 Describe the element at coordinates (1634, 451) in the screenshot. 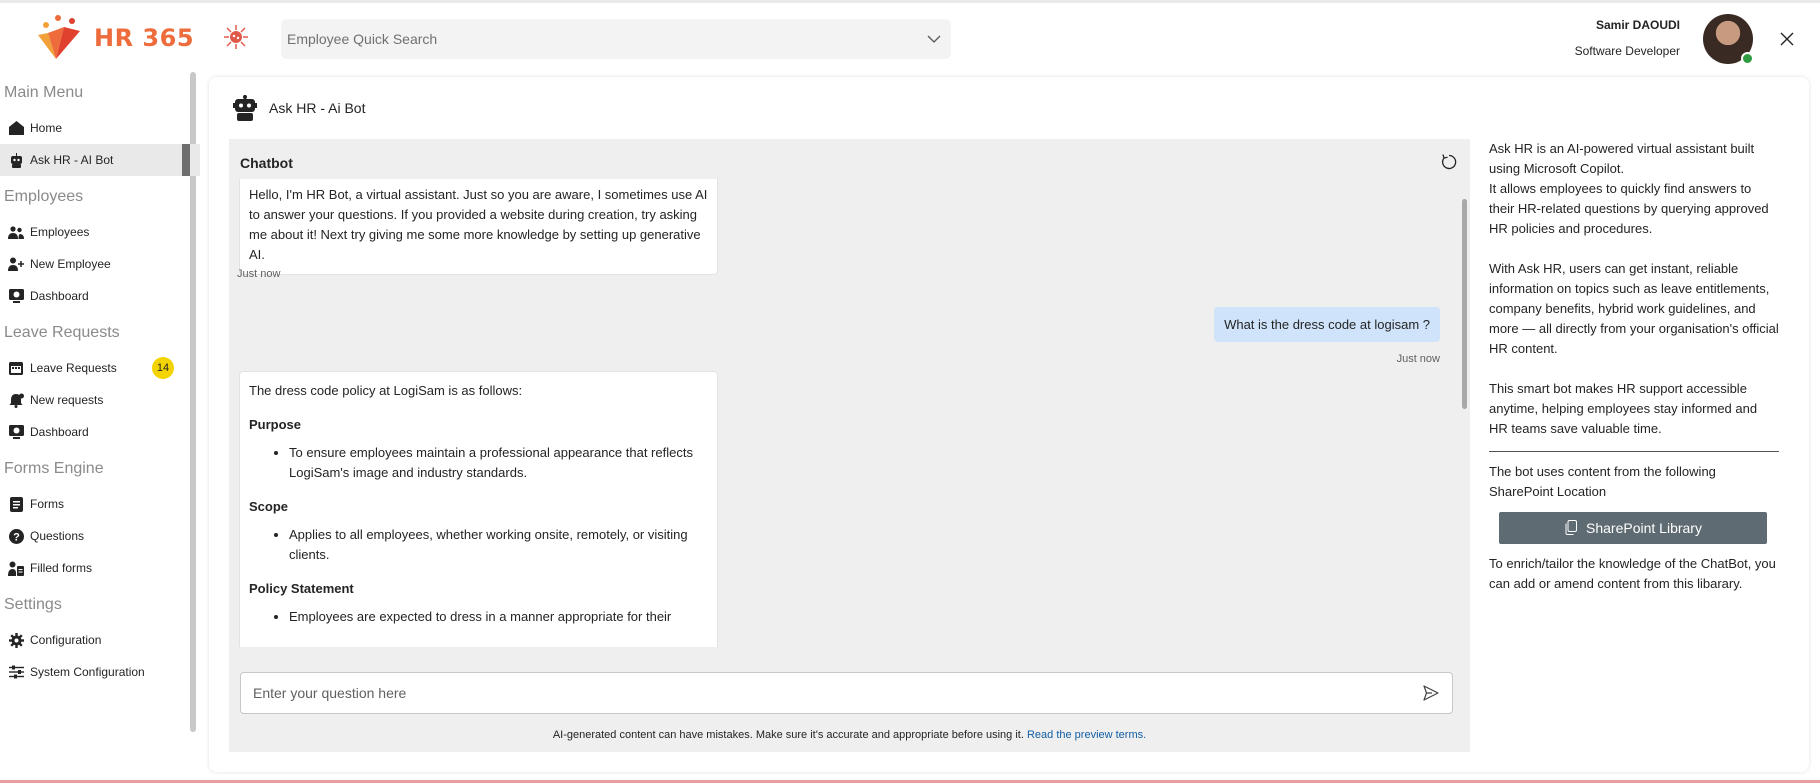

I see `divider` at that location.